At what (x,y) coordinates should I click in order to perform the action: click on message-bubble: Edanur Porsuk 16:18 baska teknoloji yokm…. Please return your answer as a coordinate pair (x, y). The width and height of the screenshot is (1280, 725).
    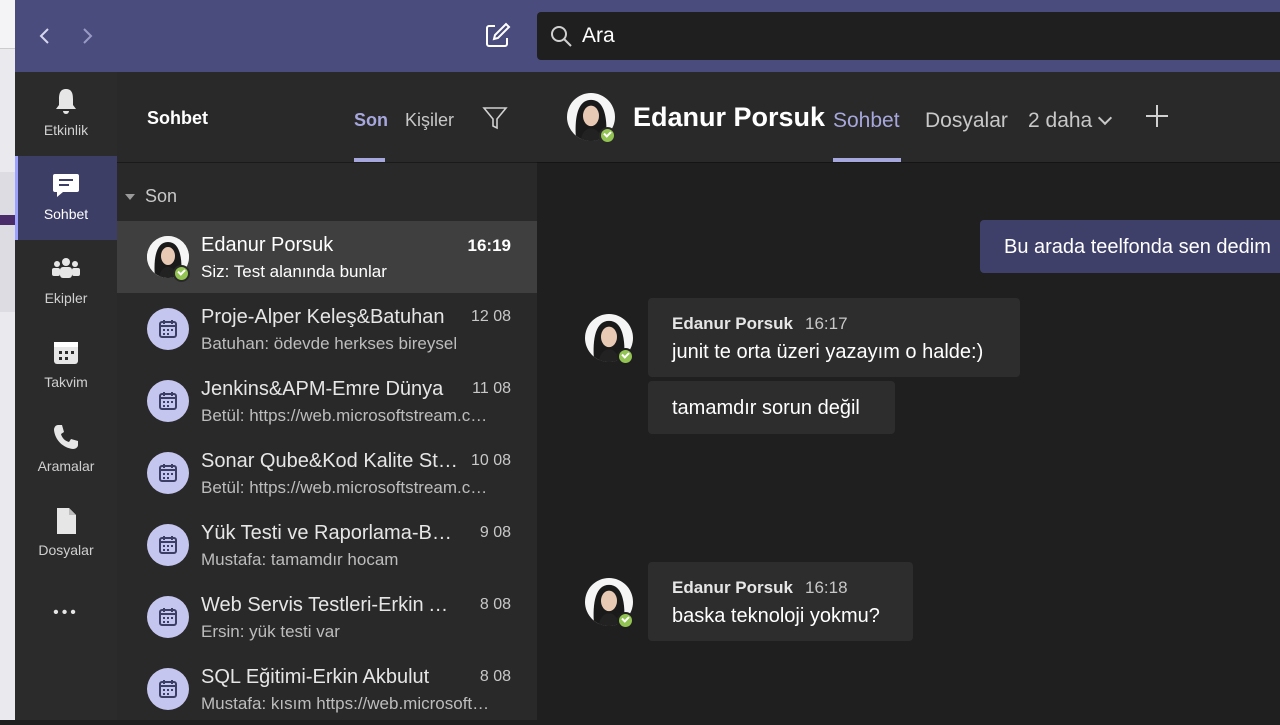
    Looking at the image, I should click on (780, 601).